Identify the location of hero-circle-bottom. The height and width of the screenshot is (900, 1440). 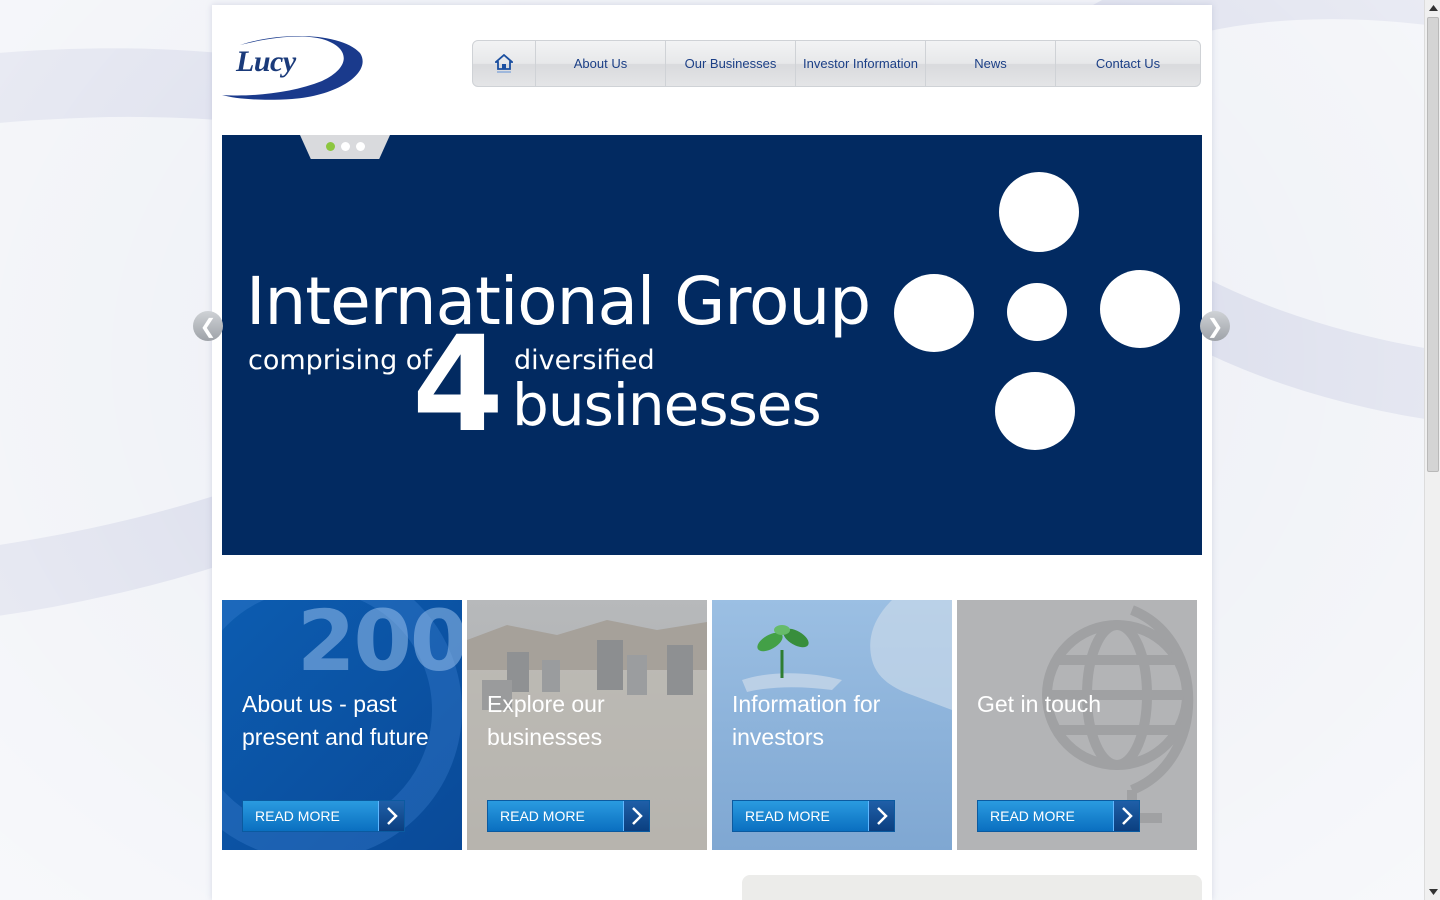
(1035, 411).